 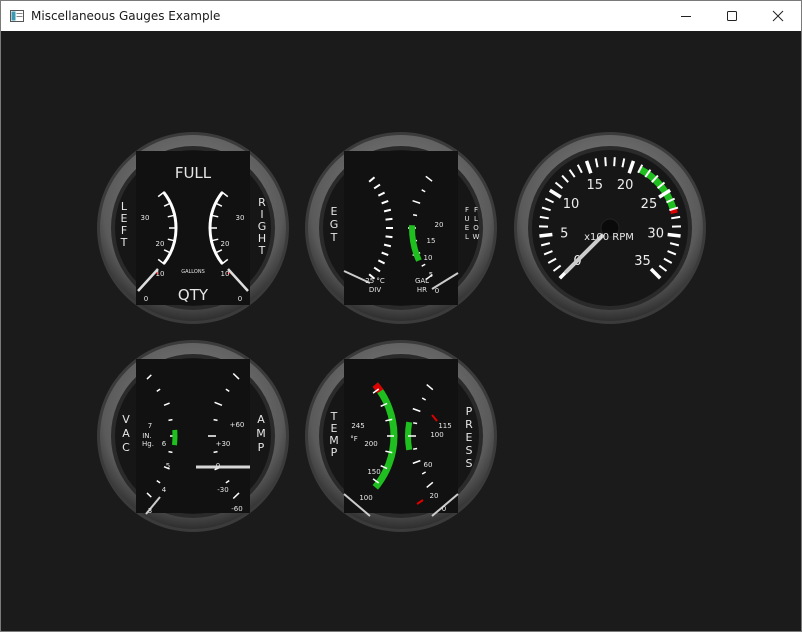 I want to click on temp-scale-100: 100, so click(x=365, y=498).